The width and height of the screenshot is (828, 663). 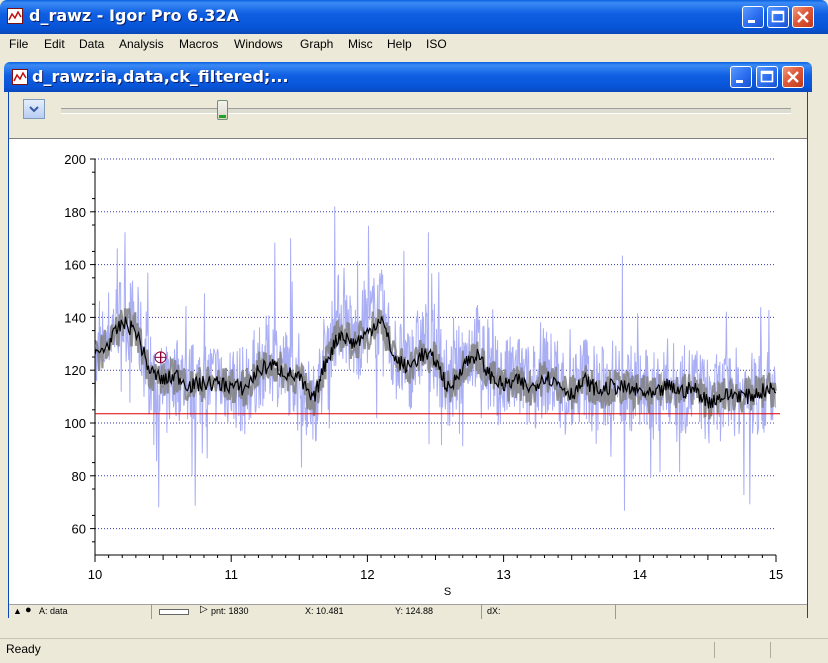 I want to click on control-bar, so click(x=408, y=114).